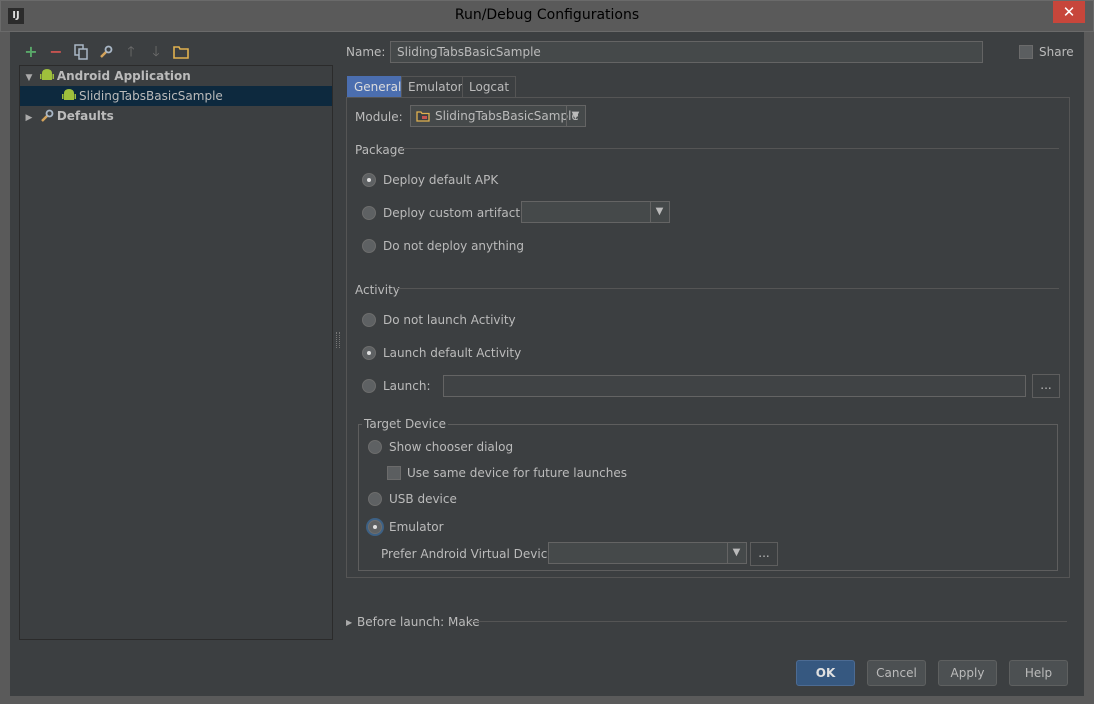  I want to click on module-select: SlidingTabsBasicSample, so click(498, 116).